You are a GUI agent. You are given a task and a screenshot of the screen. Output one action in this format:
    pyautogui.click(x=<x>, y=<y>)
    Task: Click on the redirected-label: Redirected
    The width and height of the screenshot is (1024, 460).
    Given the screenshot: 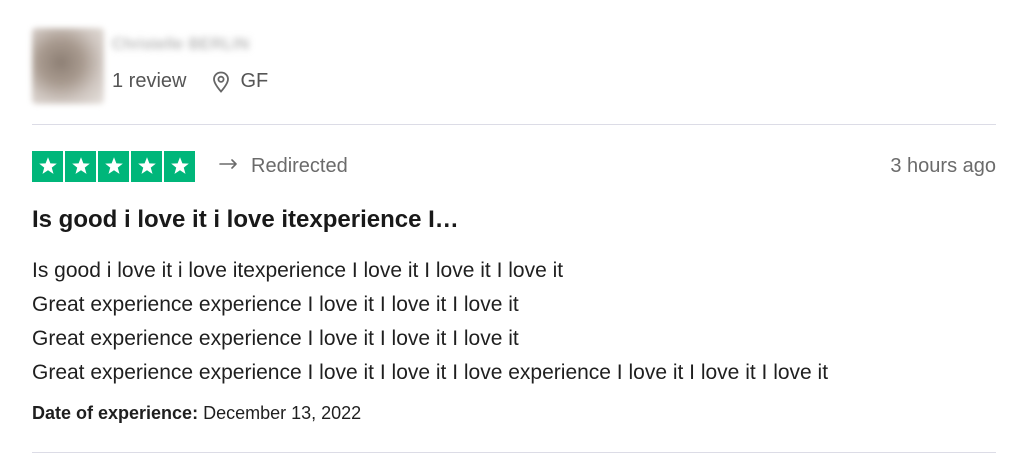 What is the action you would take?
    pyautogui.click(x=283, y=166)
    